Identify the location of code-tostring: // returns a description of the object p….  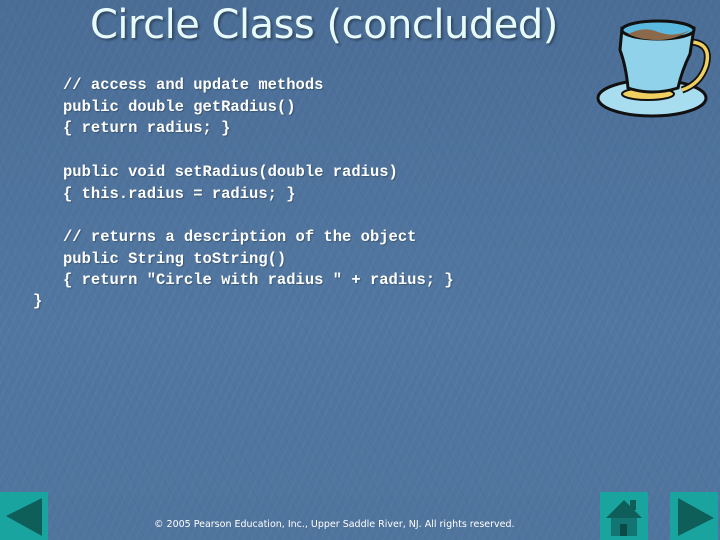
(258, 258).